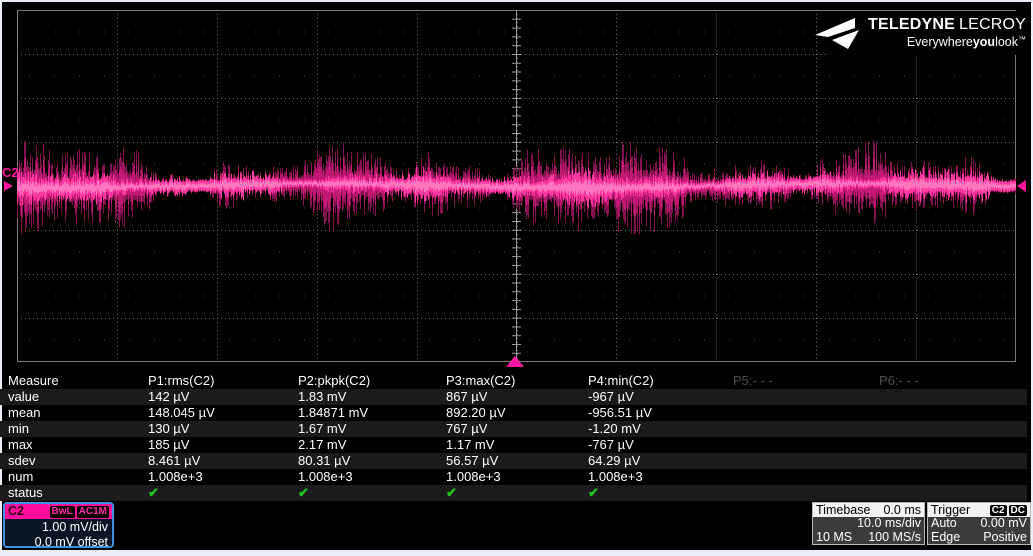 The height and width of the screenshot is (556, 1033). Describe the element at coordinates (16, 511) in the screenshot. I see `channel-c2-name: C2` at that location.